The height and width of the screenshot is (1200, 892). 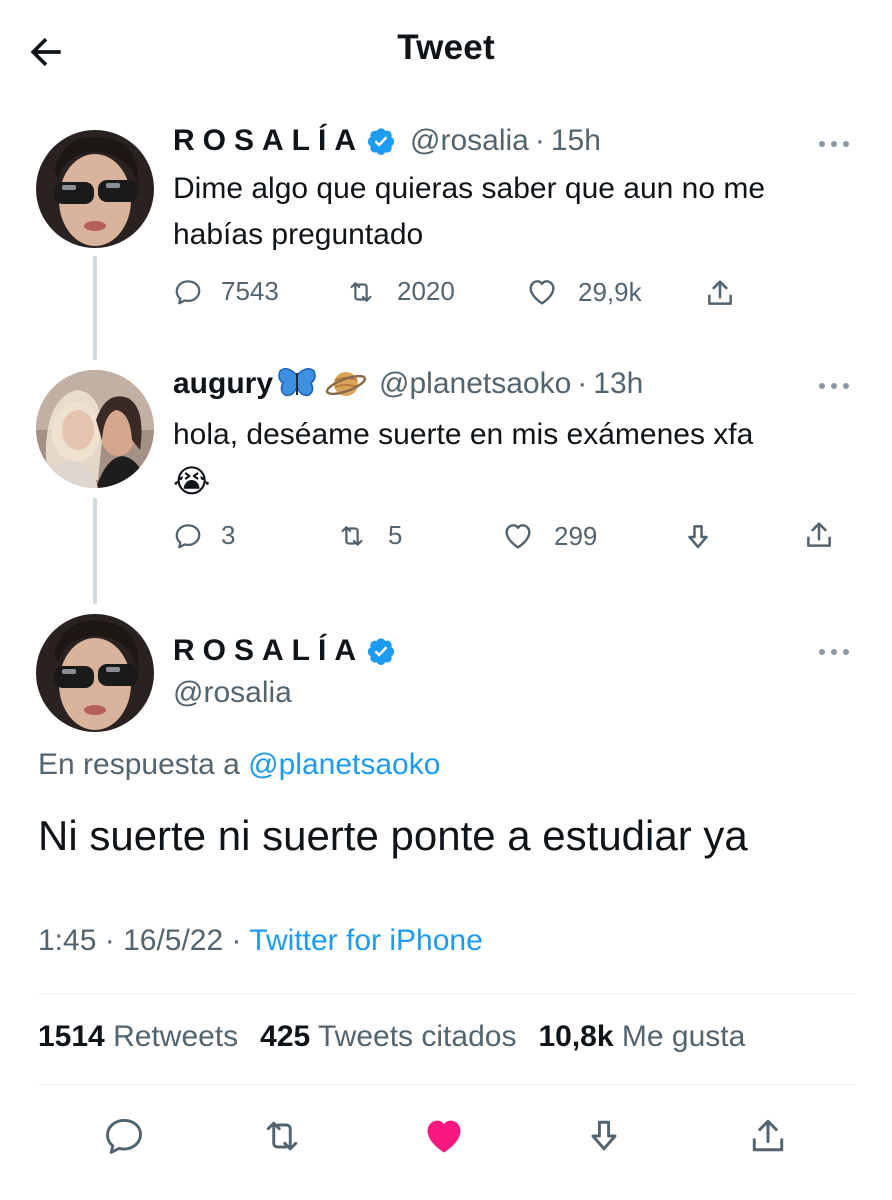 I want to click on tweet-header: ROSALÍA @rosalia · 15h, so click(x=387, y=141).